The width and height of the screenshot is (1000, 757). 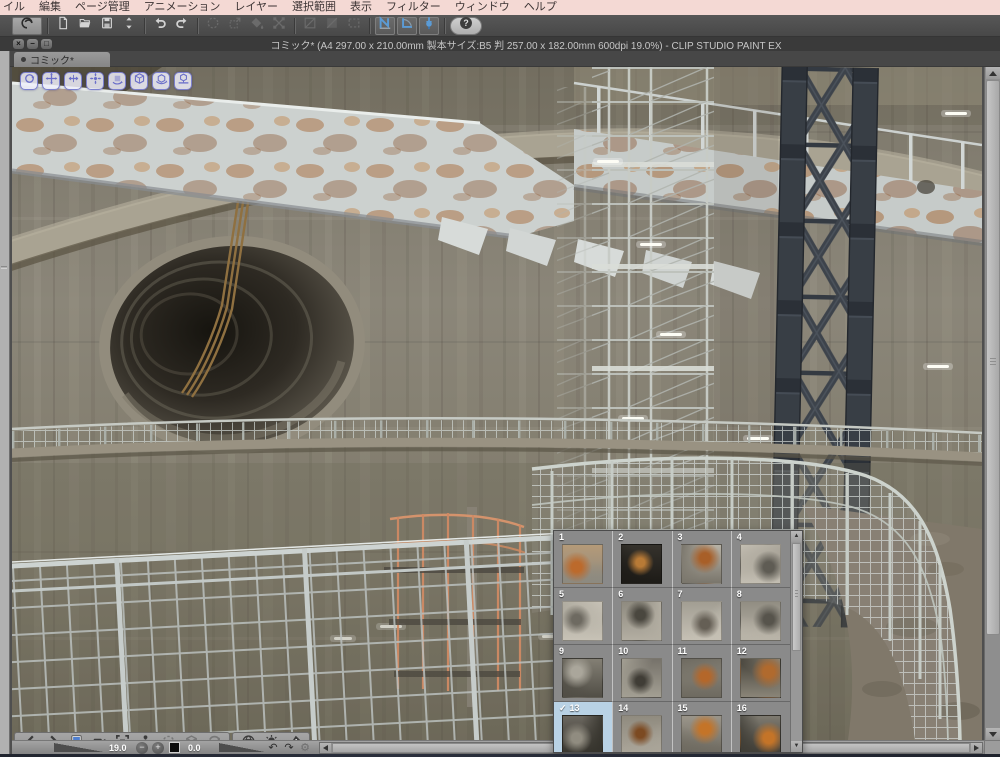 I want to click on canvas-tab: コミック*, so click(x=62, y=59).